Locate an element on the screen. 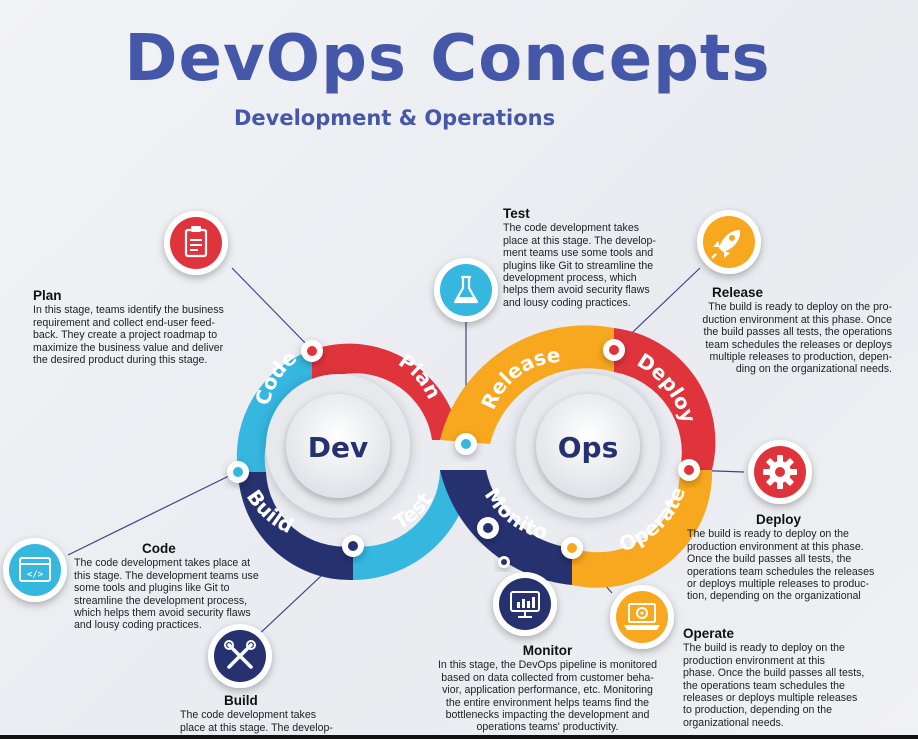 This screenshot has width=918, height=739. dot-monitor-small is located at coordinates (504, 562).